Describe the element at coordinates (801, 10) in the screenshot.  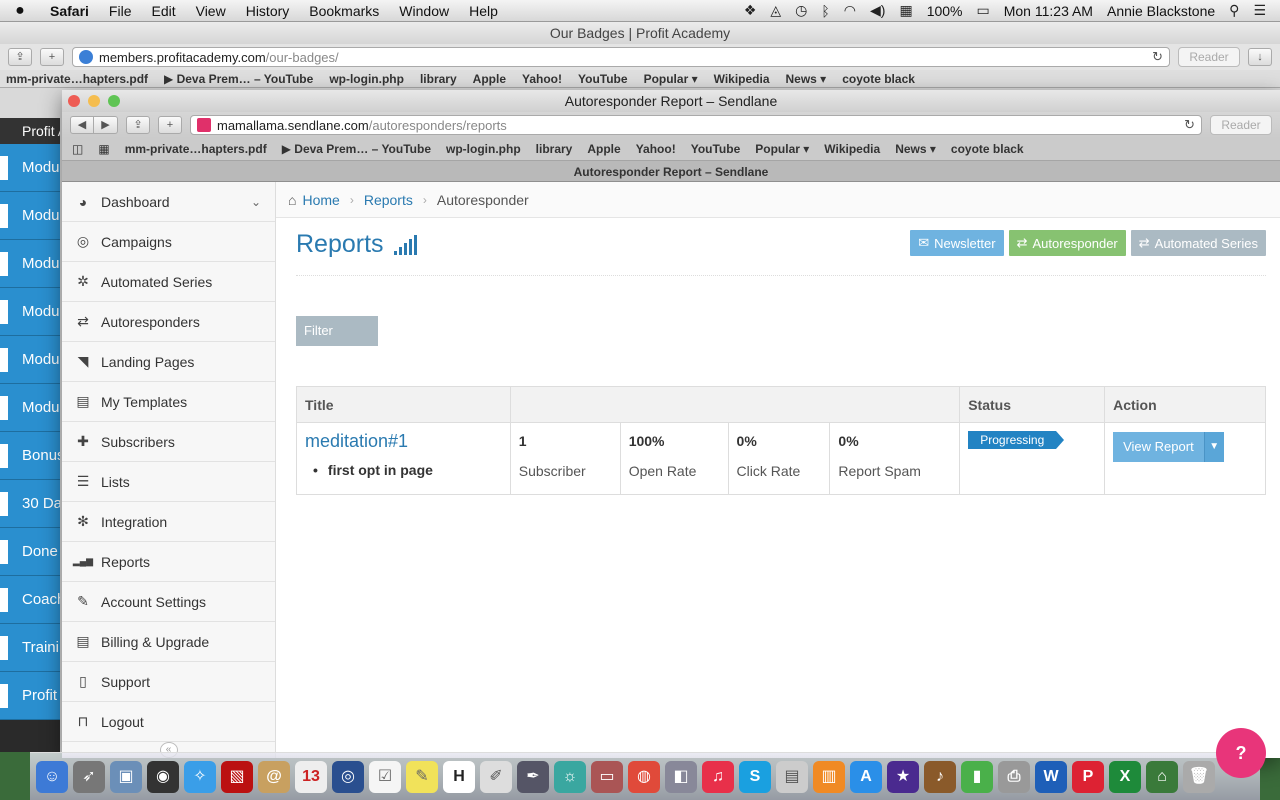
I see `time-machine-icon: ◷` at that location.